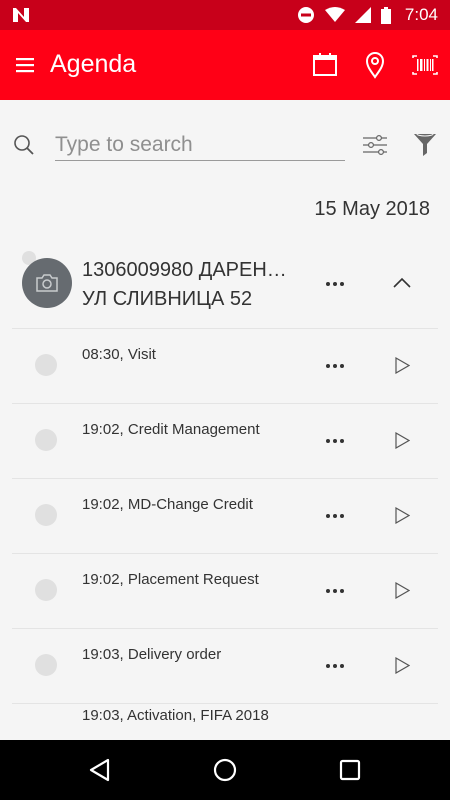 This screenshot has width=450, height=800. Describe the element at coordinates (171, 429) in the screenshot. I see `agenda-item-label: 19:02, Credit Management` at that location.